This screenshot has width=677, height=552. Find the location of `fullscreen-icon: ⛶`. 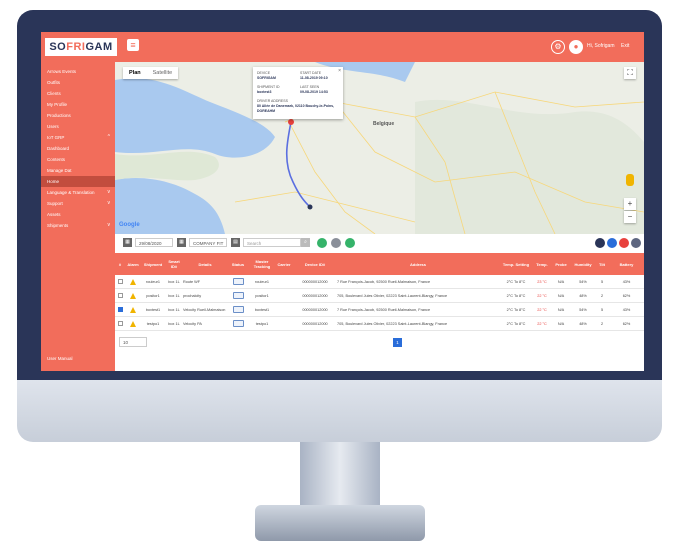

fullscreen-icon: ⛶ is located at coordinates (630, 73).